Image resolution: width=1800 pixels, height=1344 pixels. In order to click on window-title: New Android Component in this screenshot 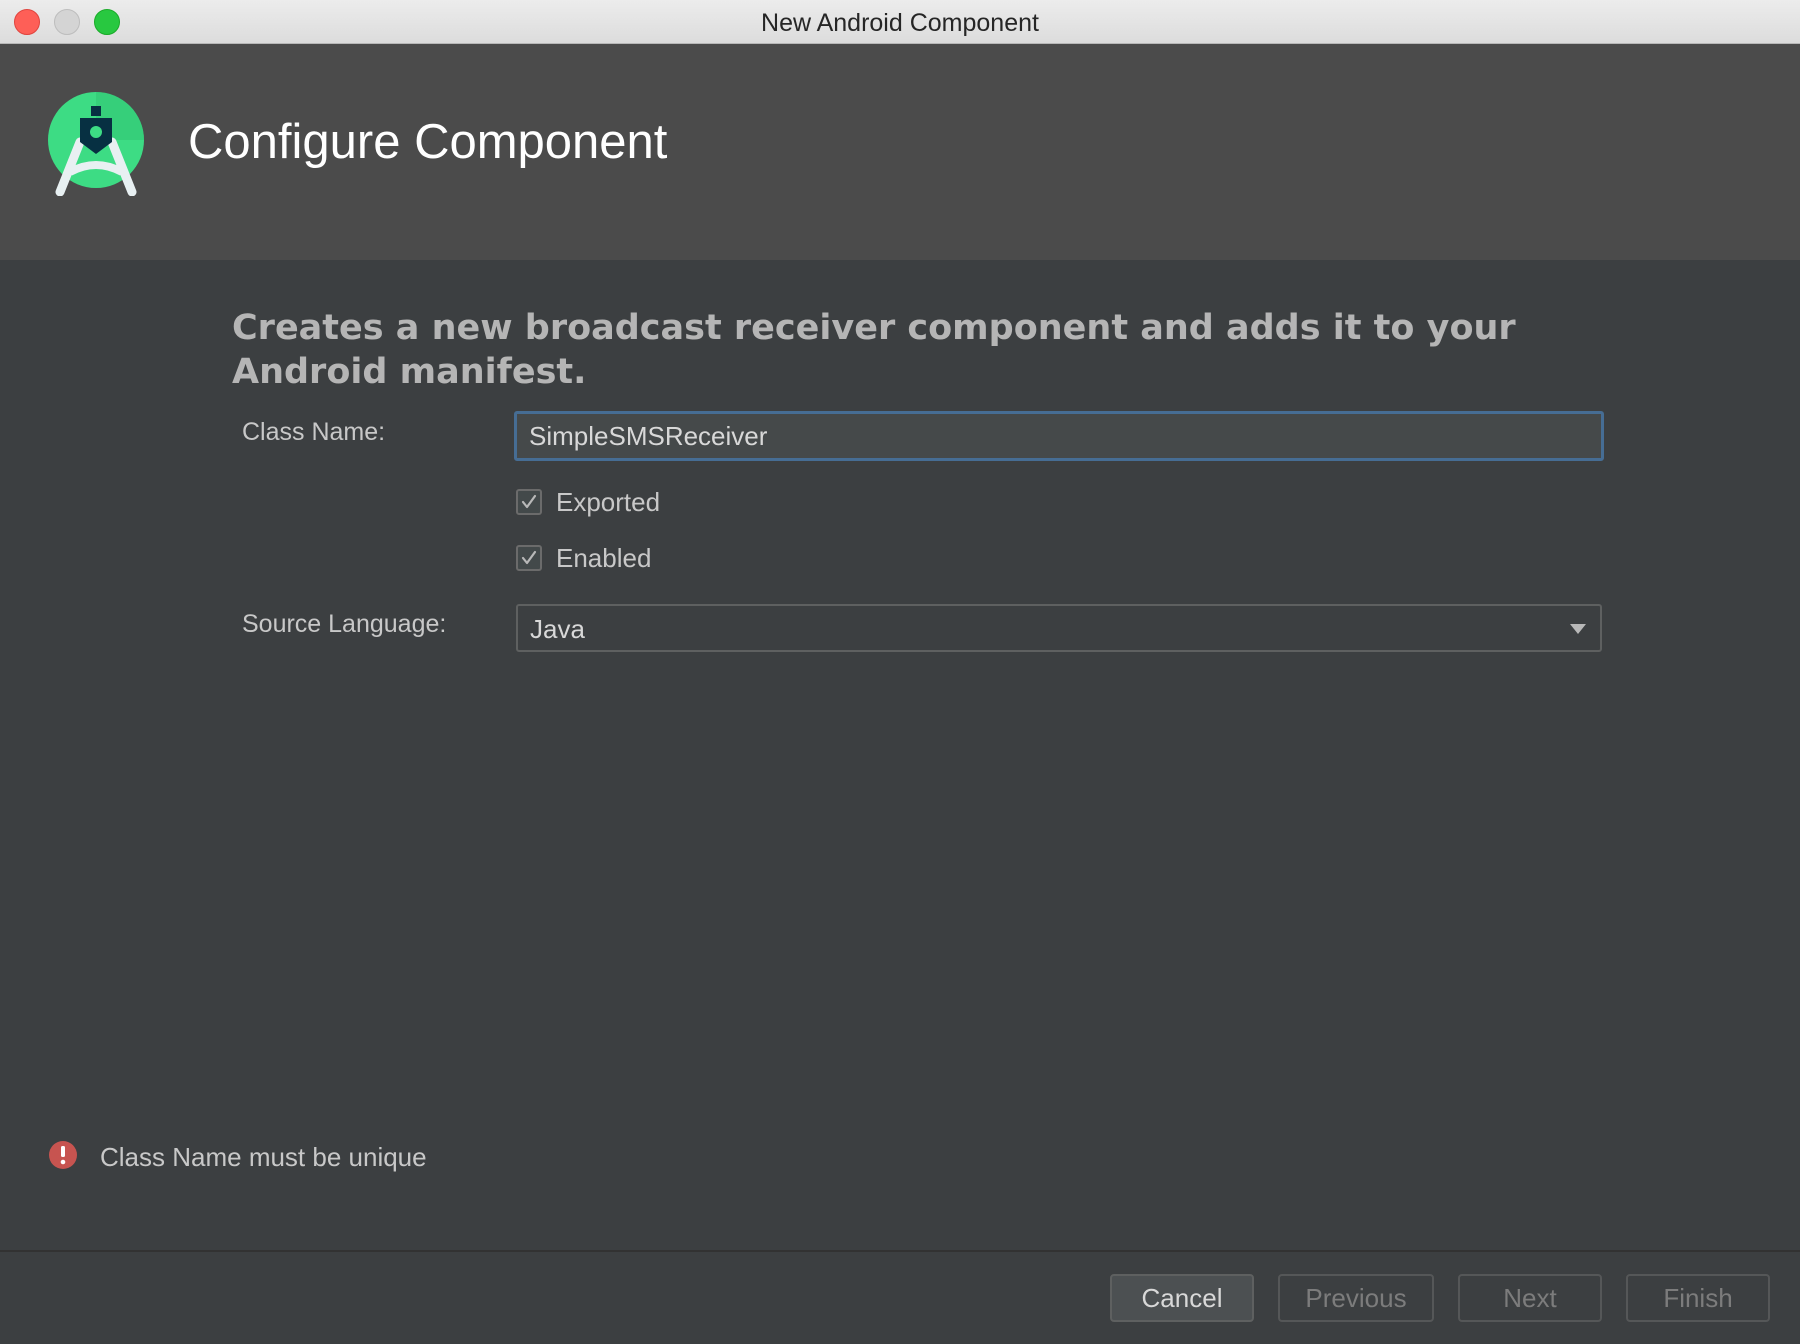, I will do `click(900, 23)`.